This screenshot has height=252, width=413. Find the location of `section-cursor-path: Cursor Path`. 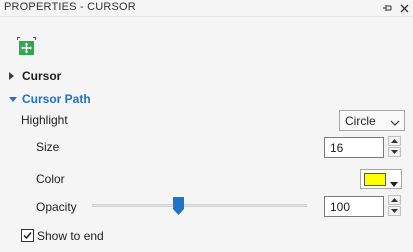

section-cursor-path: Cursor Path is located at coordinates (206, 99).